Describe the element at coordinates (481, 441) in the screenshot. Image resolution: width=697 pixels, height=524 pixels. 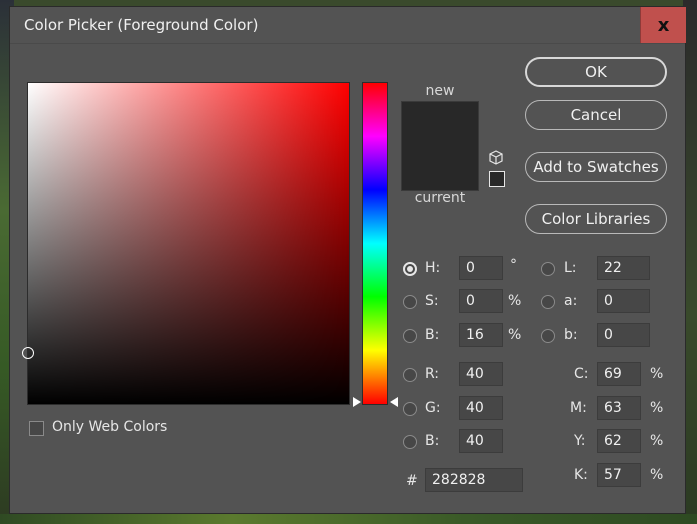
I see `input-b-rgb` at that location.